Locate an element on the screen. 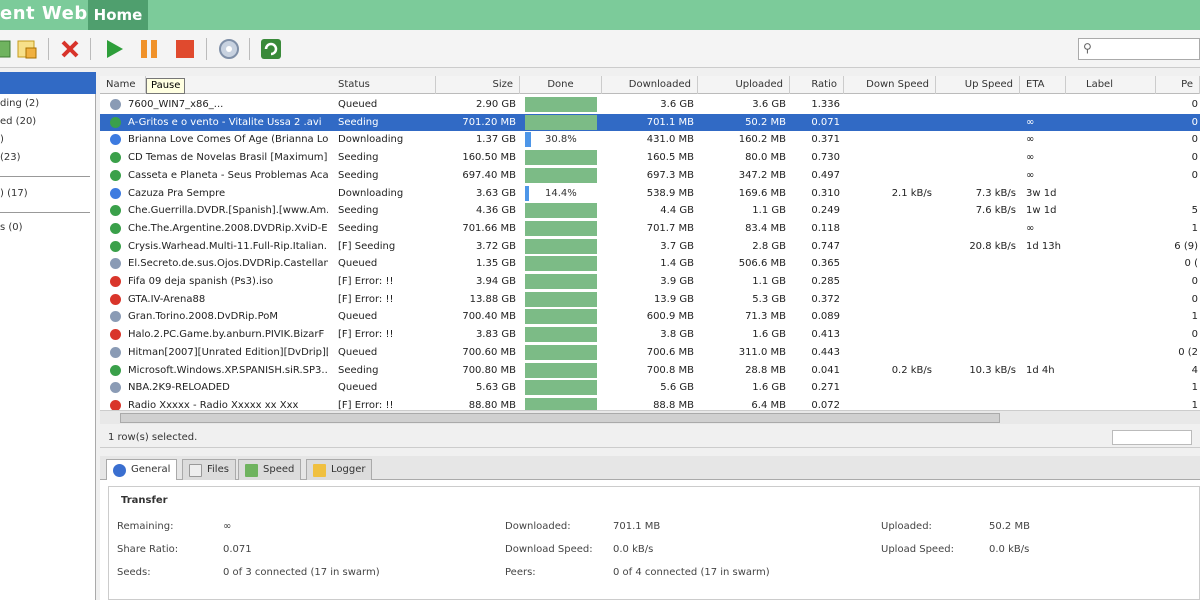 This screenshot has width=1200, height=600. column-header-up-speed: Up Speed is located at coordinates (978, 85).